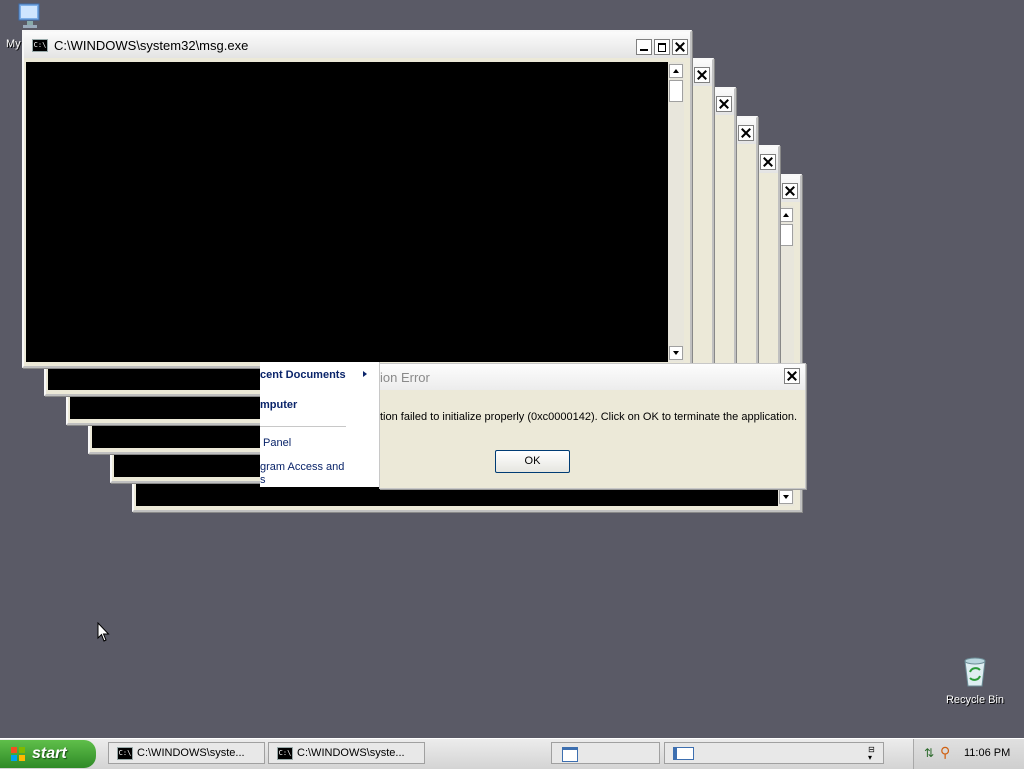 This screenshot has height=769, width=1024. I want to click on menu-item-program-access: gram Access and, so click(302, 467).